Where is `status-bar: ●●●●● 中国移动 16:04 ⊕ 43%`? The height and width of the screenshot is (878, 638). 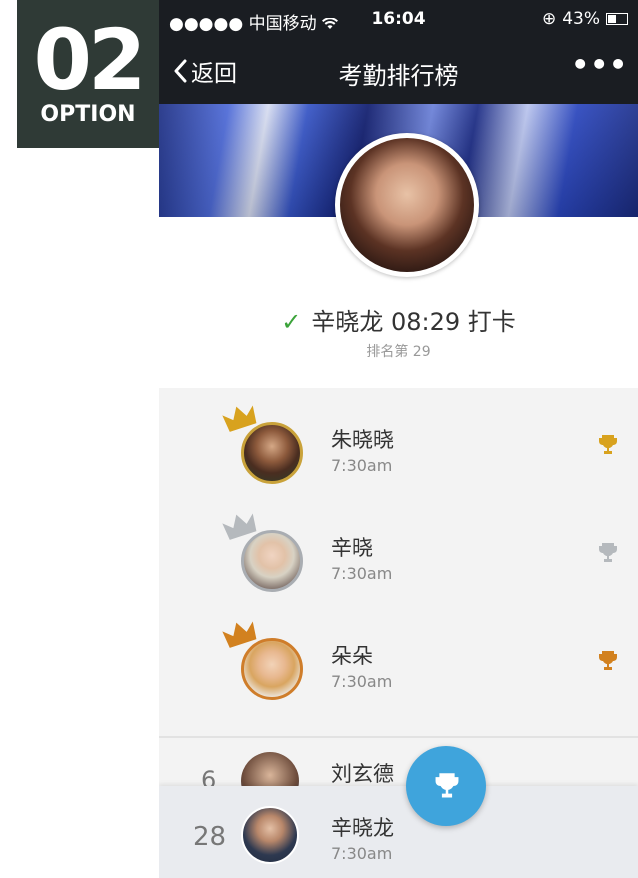 status-bar: ●●●●● 中国移动 16:04 ⊕ 43% is located at coordinates (398, 20).